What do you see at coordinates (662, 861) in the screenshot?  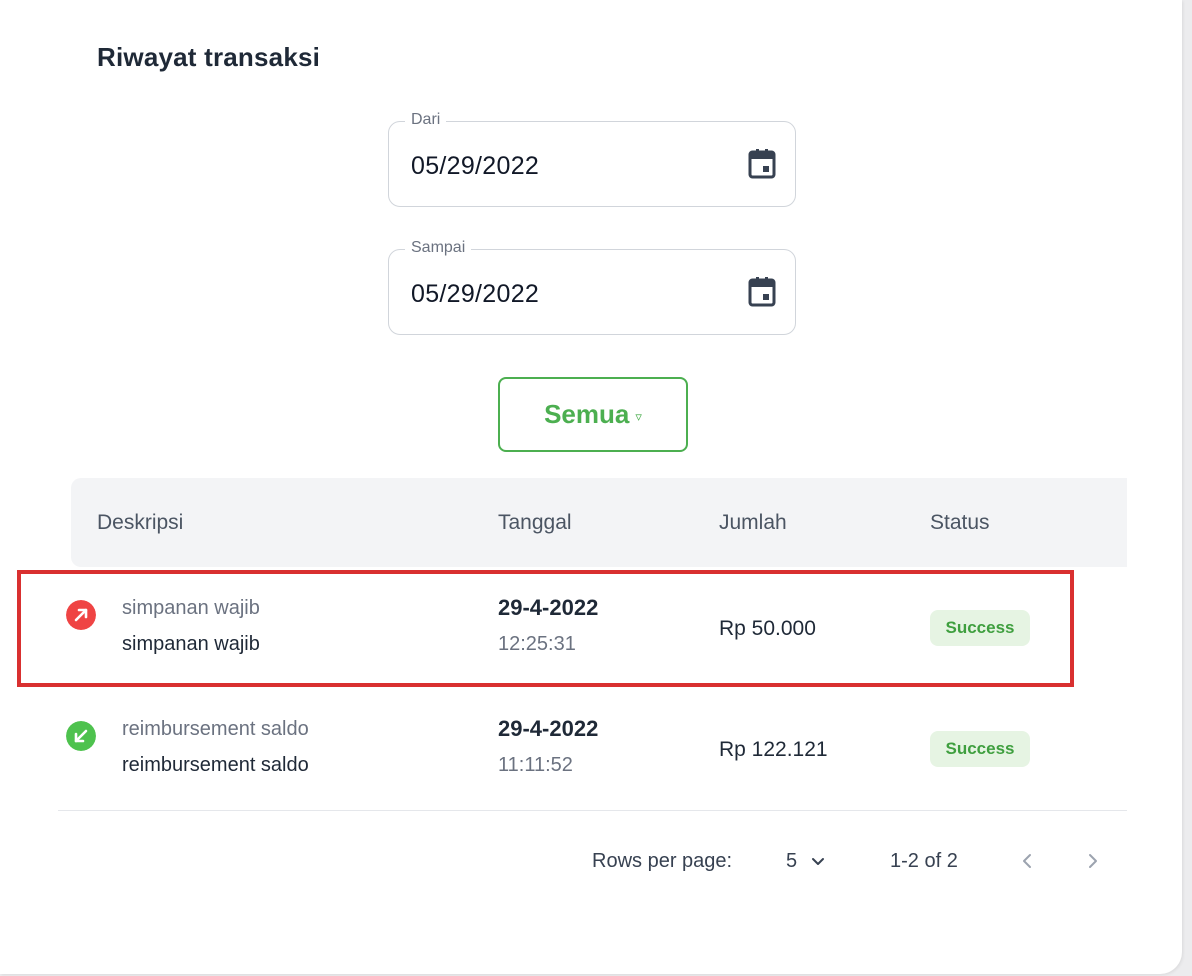 I see `rows-per-page-label: Rows per page:` at bounding box center [662, 861].